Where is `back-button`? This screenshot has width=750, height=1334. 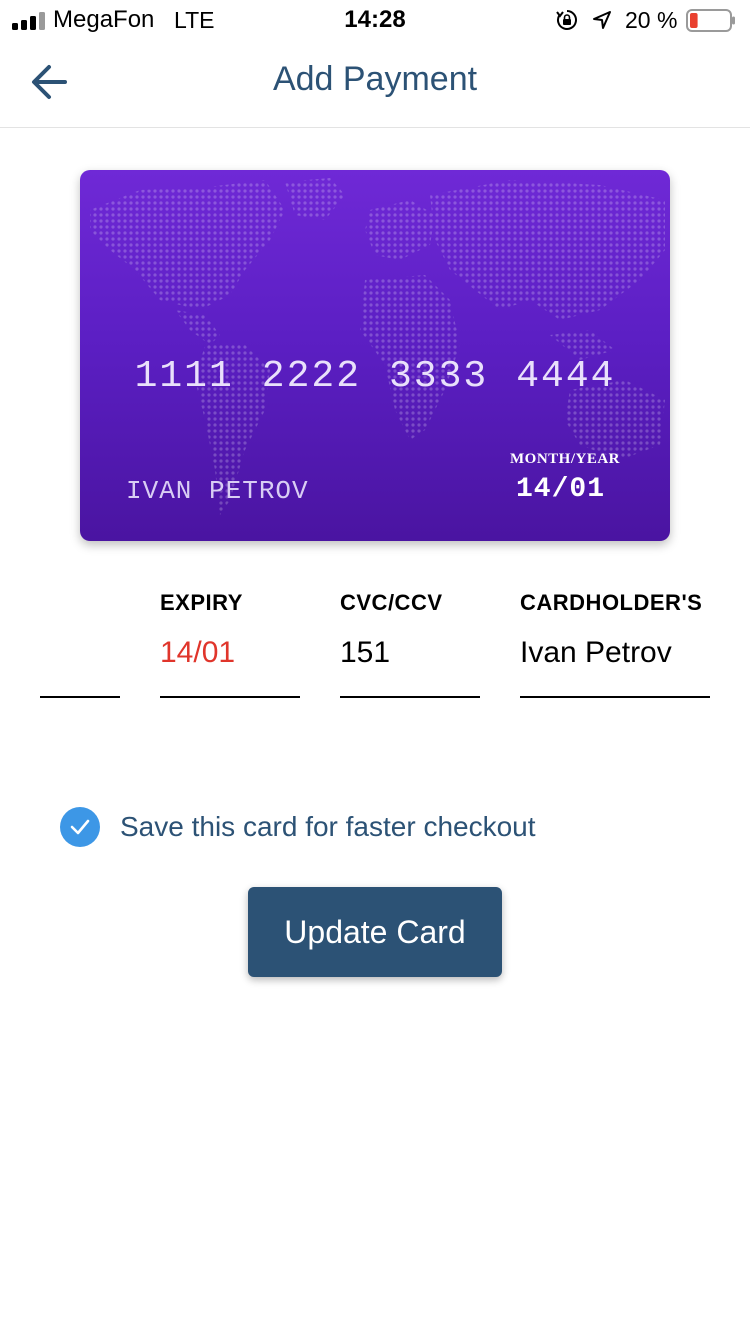 back-button is located at coordinates (49, 82).